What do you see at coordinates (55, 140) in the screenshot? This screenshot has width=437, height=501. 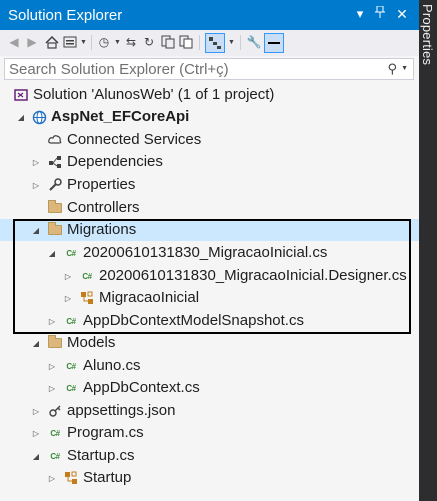 I see `connected-services-icon` at bounding box center [55, 140].